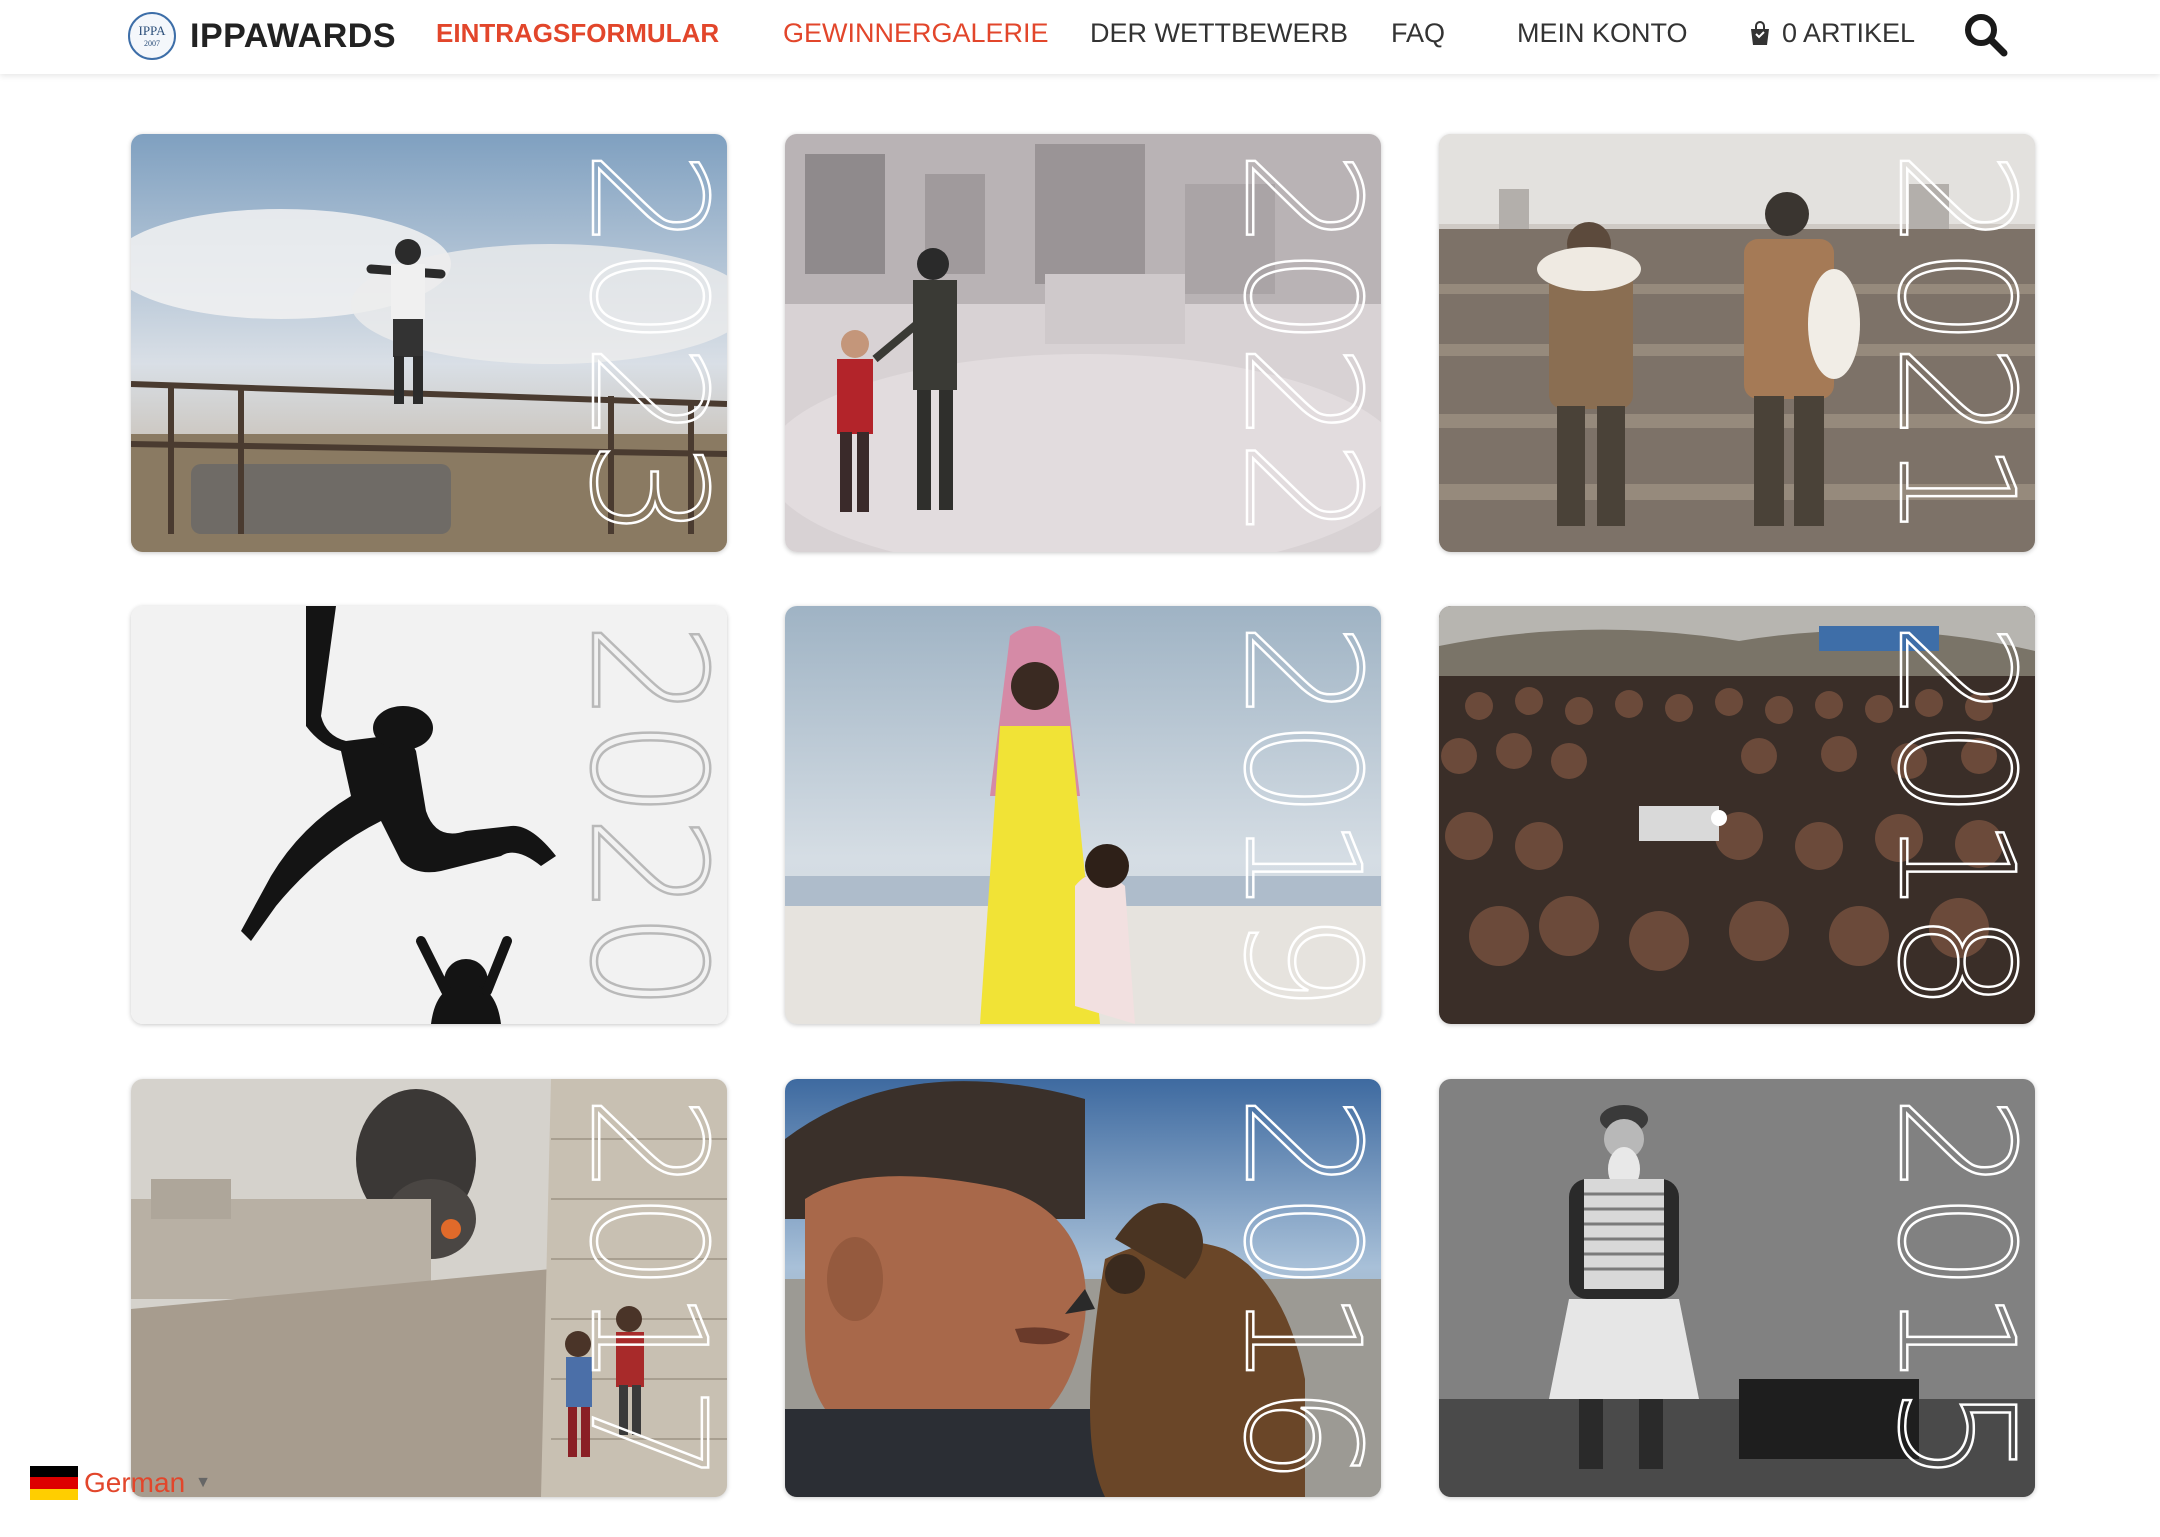 This screenshot has height=1537, width=2160. What do you see at coordinates (1602, 33) in the screenshot?
I see `nav-my-account: MEIN KONTO` at bounding box center [1602, 33].